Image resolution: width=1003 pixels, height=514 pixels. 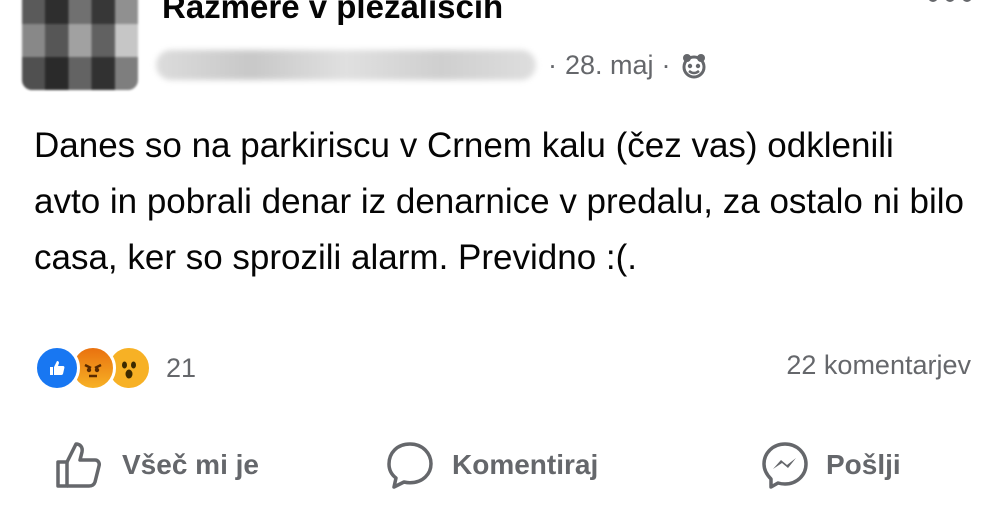 I want to click on comments-count: 22 komentarjev, so click(x=878, y=365).